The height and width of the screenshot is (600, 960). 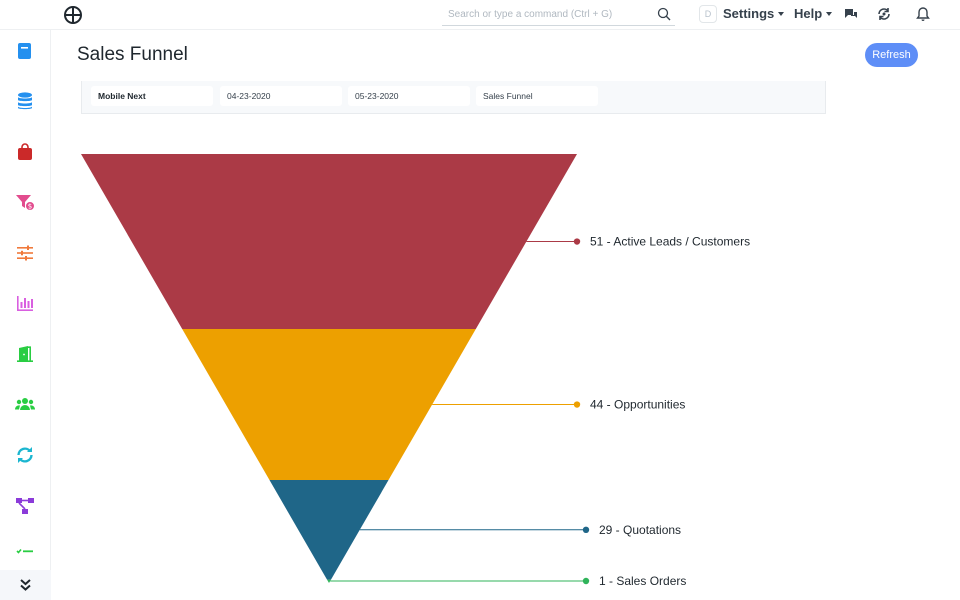 What do you see at coordinates (281, 96) in the screenshot?
I see `from-date-filter: 04-23-2020` at bounding box center [281, 96].